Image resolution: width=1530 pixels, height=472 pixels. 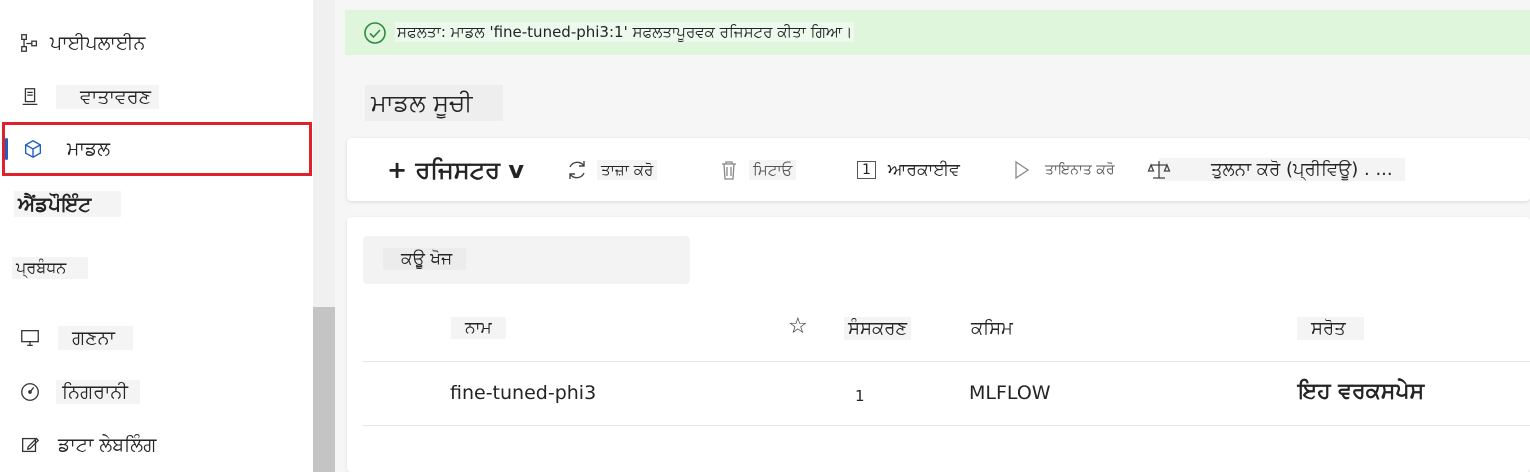 What do you see at coordinates (68, 204) in the screenshot?
I see `sidebar-item-label: ਐਂਡਪੌਇੰਟ` at bounding box center [68, 204].